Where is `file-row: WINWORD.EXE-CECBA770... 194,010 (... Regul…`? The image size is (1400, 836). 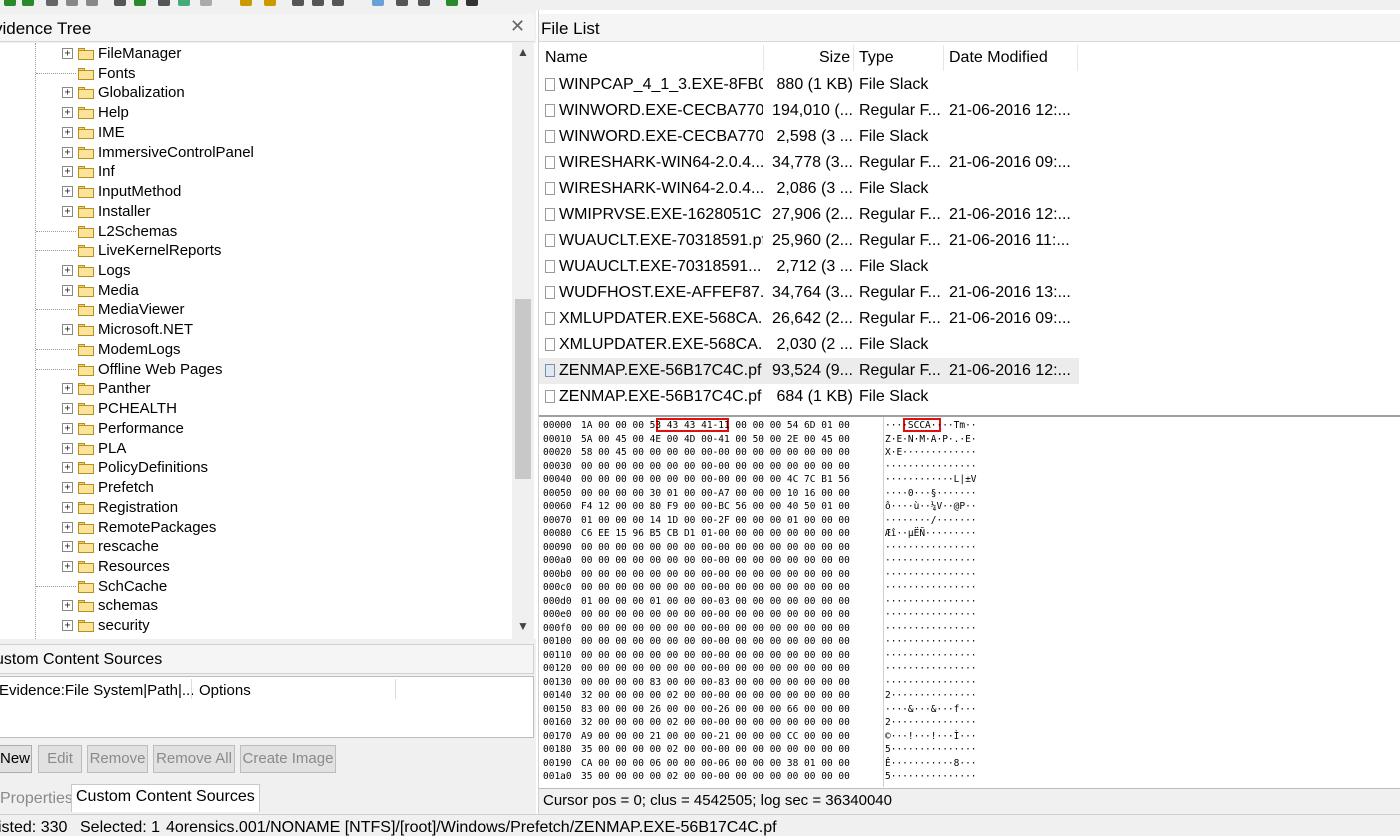
file-row: WINWORD.EXE-CECBA770... 194,010 (... Regul… is located at coordinates (809, 111).